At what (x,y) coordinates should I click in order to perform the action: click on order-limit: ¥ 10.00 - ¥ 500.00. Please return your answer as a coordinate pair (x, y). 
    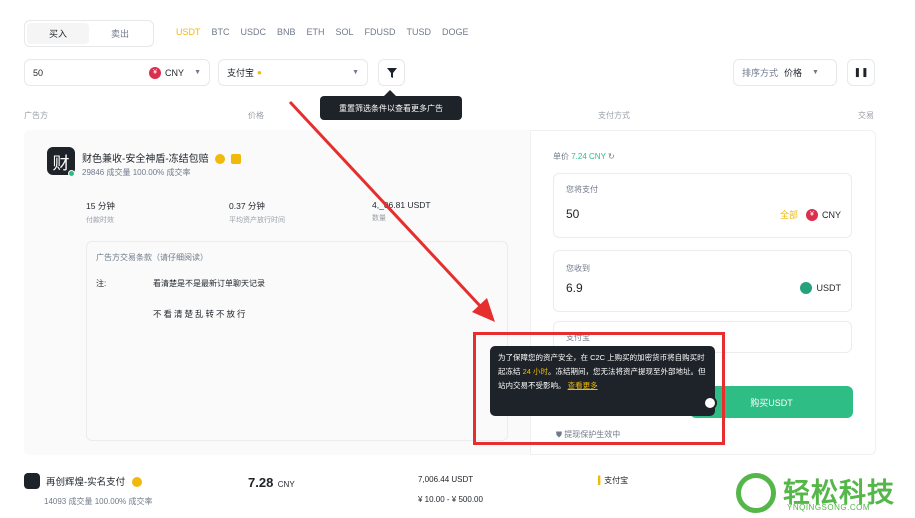
    Looking at the image, I should click on (450, 499).